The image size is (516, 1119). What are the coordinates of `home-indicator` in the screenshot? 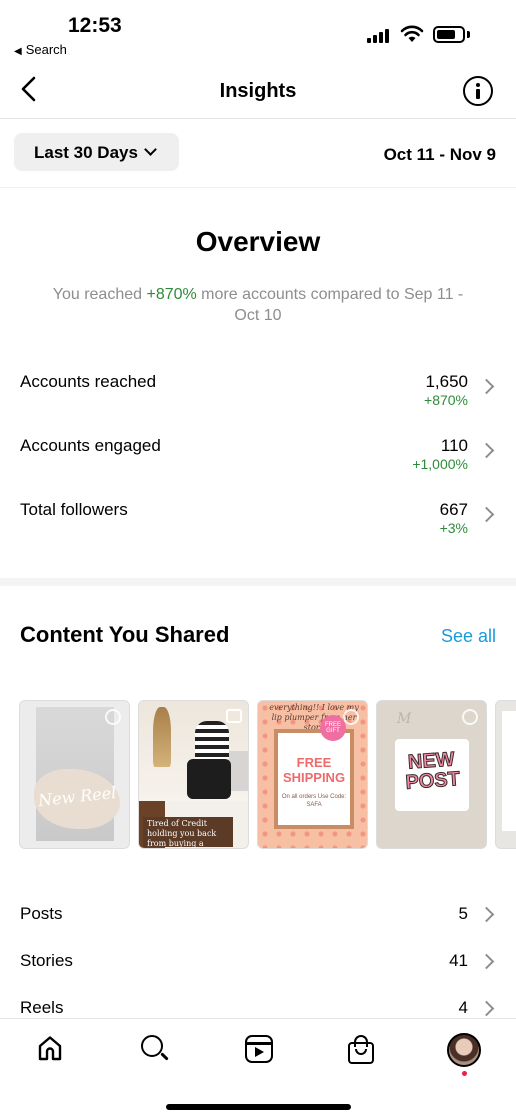 It's located at (258, 1107).